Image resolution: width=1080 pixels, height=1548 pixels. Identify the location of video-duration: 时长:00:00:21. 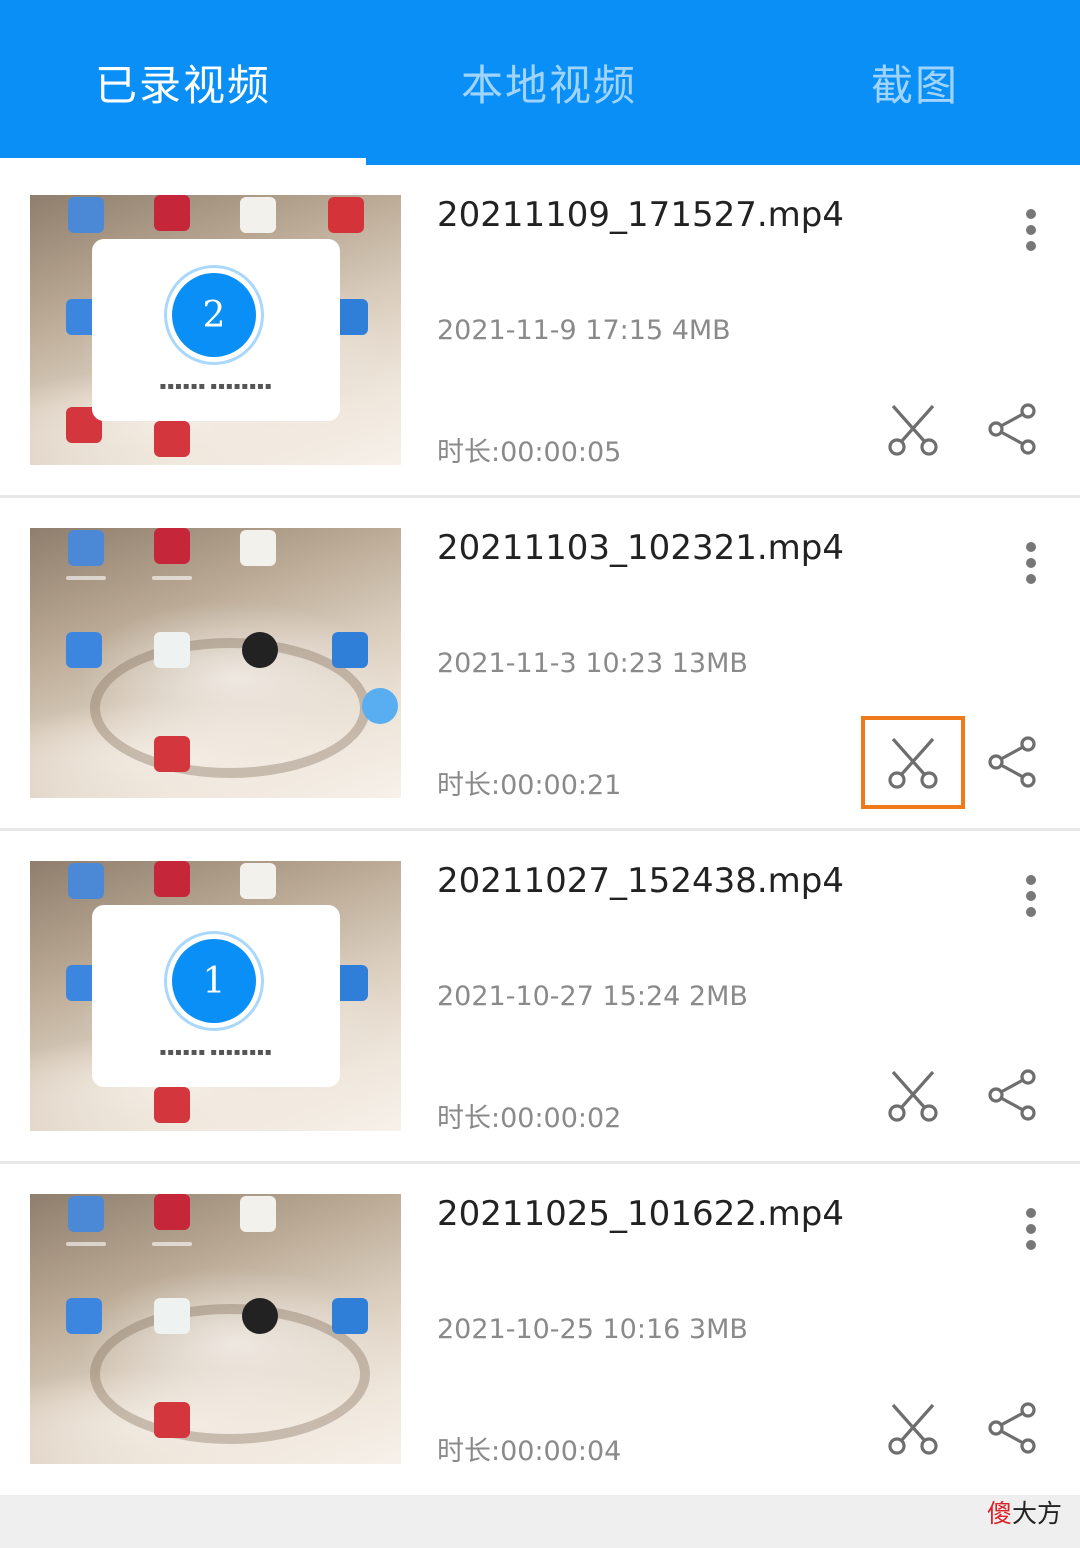
(529, 785).